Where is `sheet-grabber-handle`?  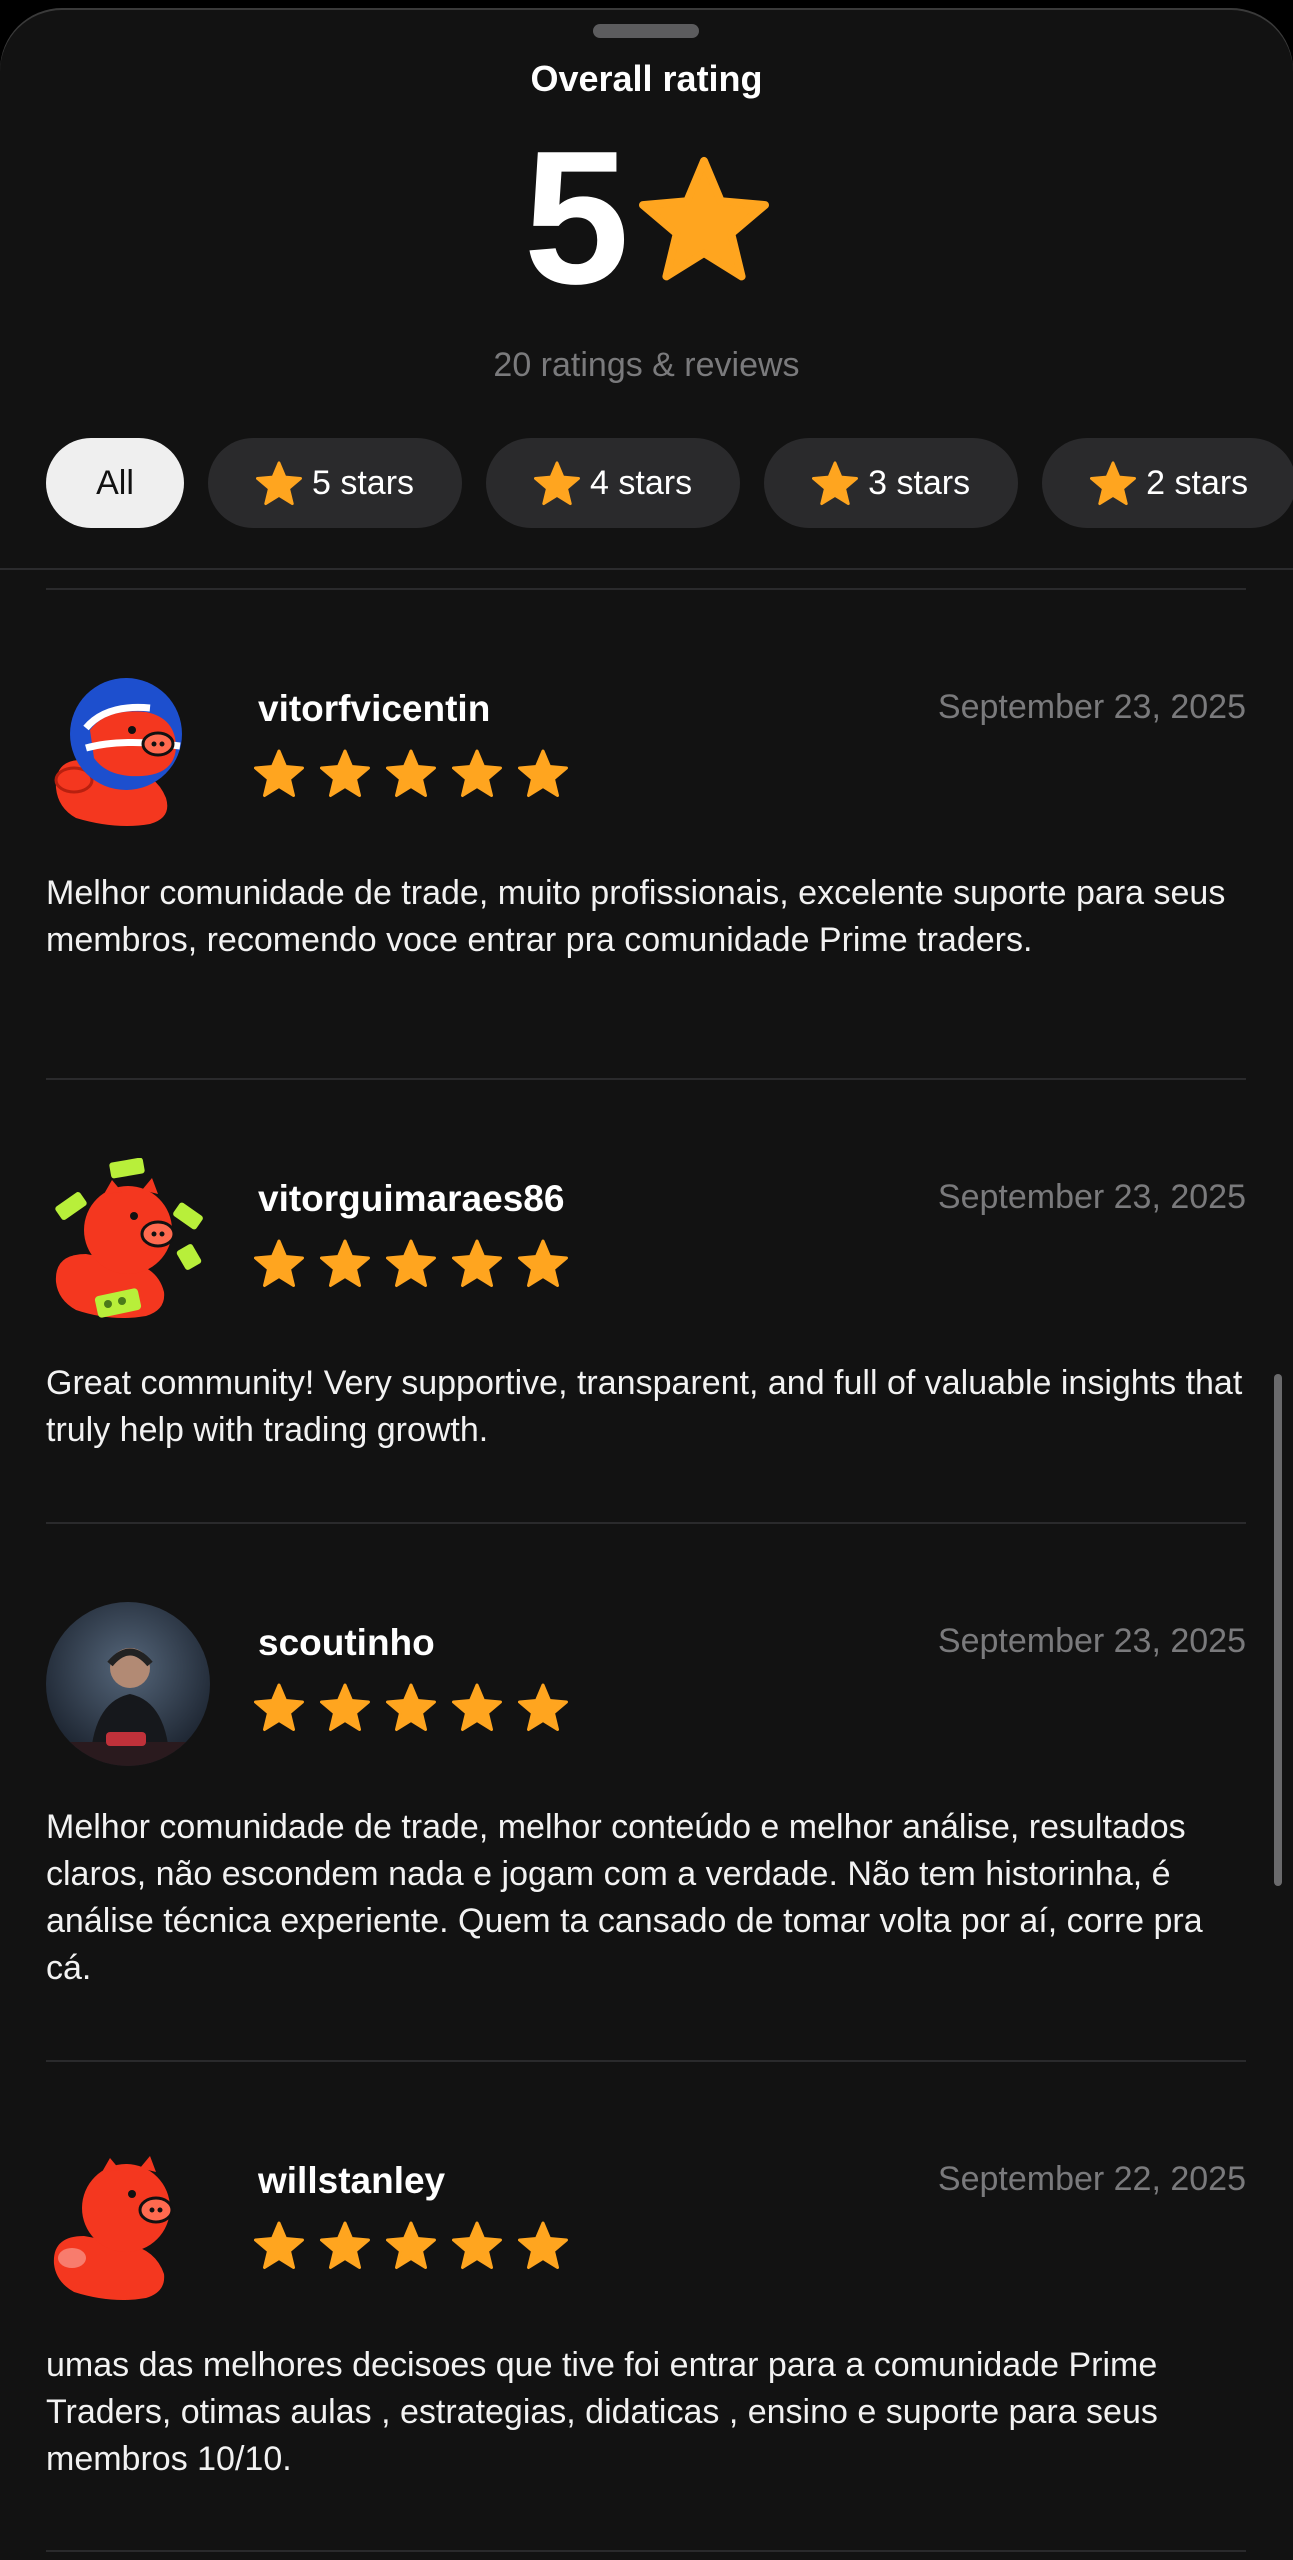 sheet-grabber-handle is located at coordinates (646, 31).